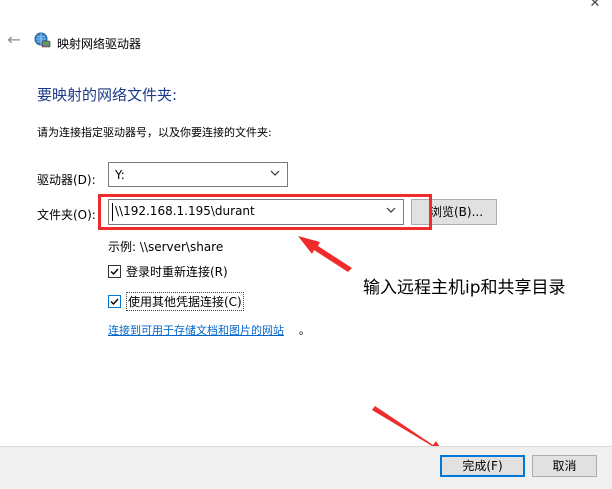 This screenshot has width=612, height=489. I want to click on drive-letter-select: Y:, so click(198, 174).